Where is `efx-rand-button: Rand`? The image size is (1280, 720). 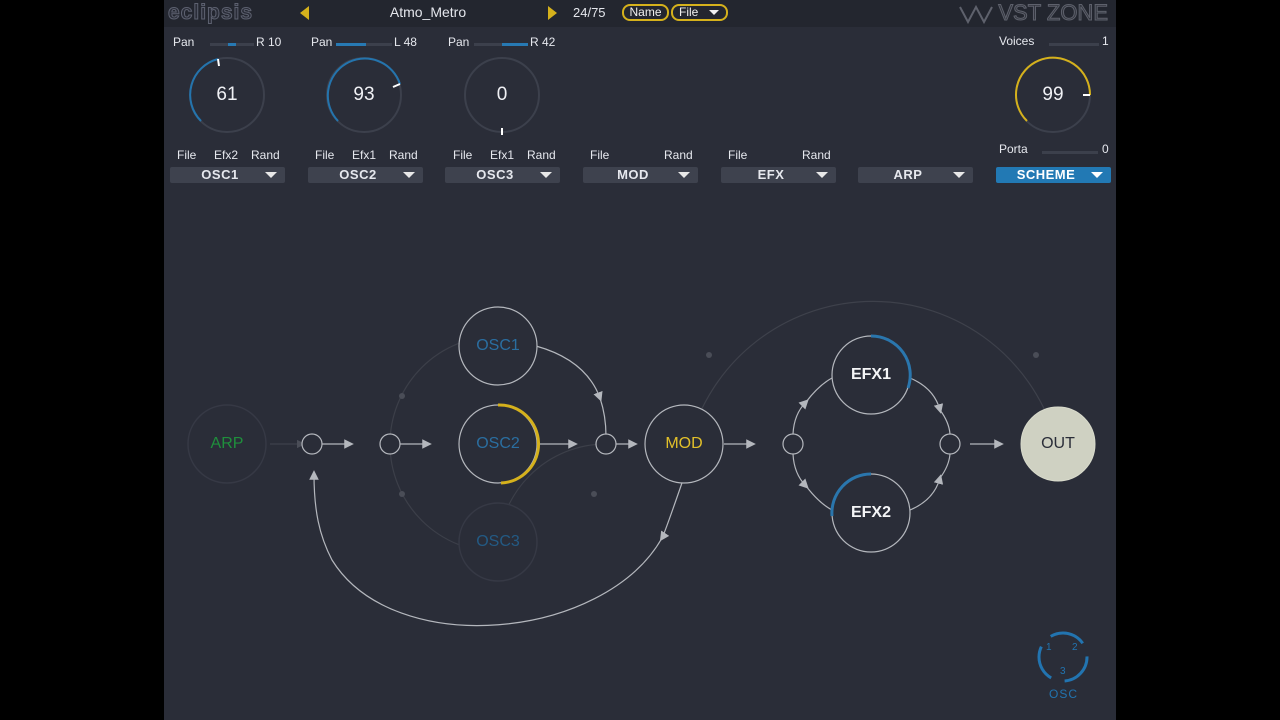 efx-rand-button: Rand is located at coordinates (816, 155).